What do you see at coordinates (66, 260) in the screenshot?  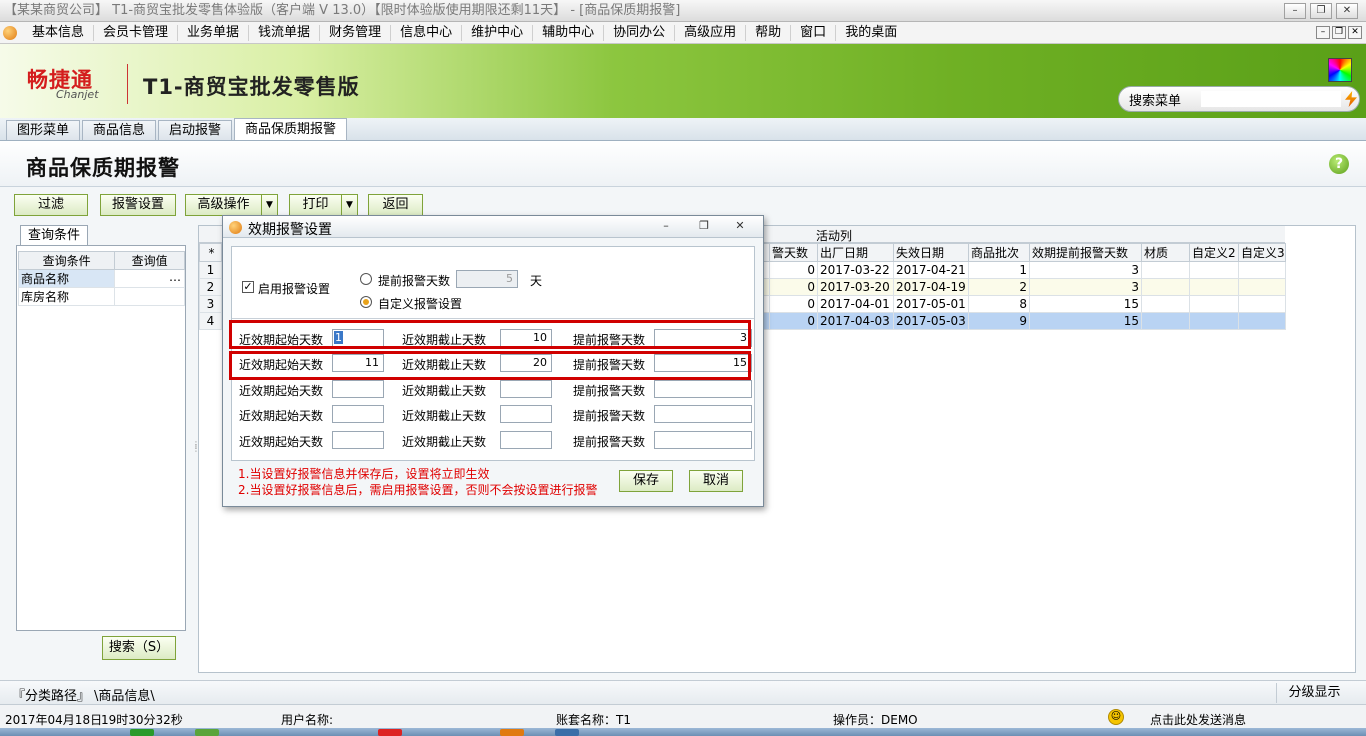 I see `query-header-condition: 查询条件` at bounding box center [66, 260].